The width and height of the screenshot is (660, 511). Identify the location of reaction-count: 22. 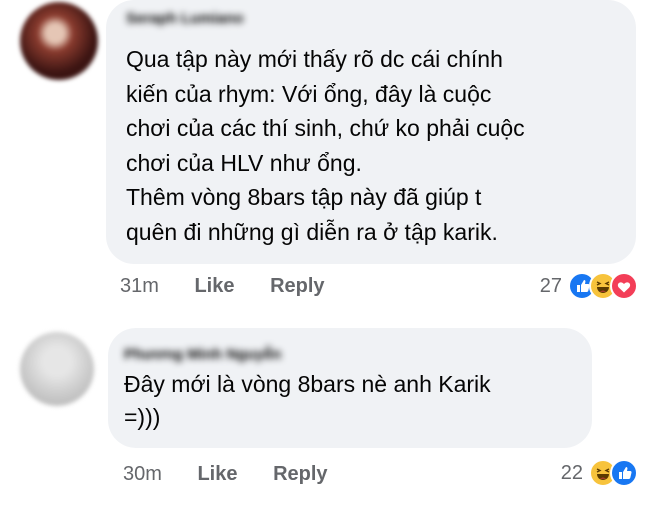
(571, 472).